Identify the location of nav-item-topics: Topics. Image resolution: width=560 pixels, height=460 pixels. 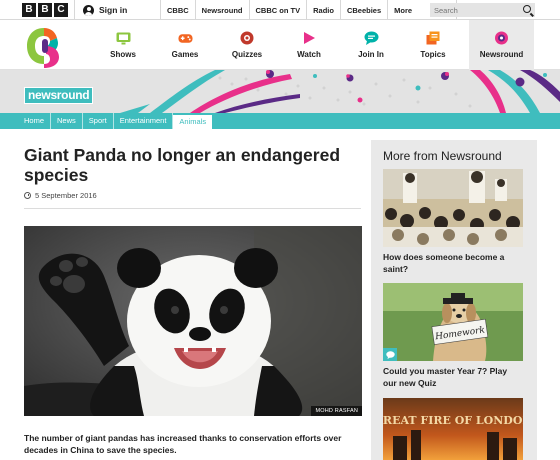
(433, 45).